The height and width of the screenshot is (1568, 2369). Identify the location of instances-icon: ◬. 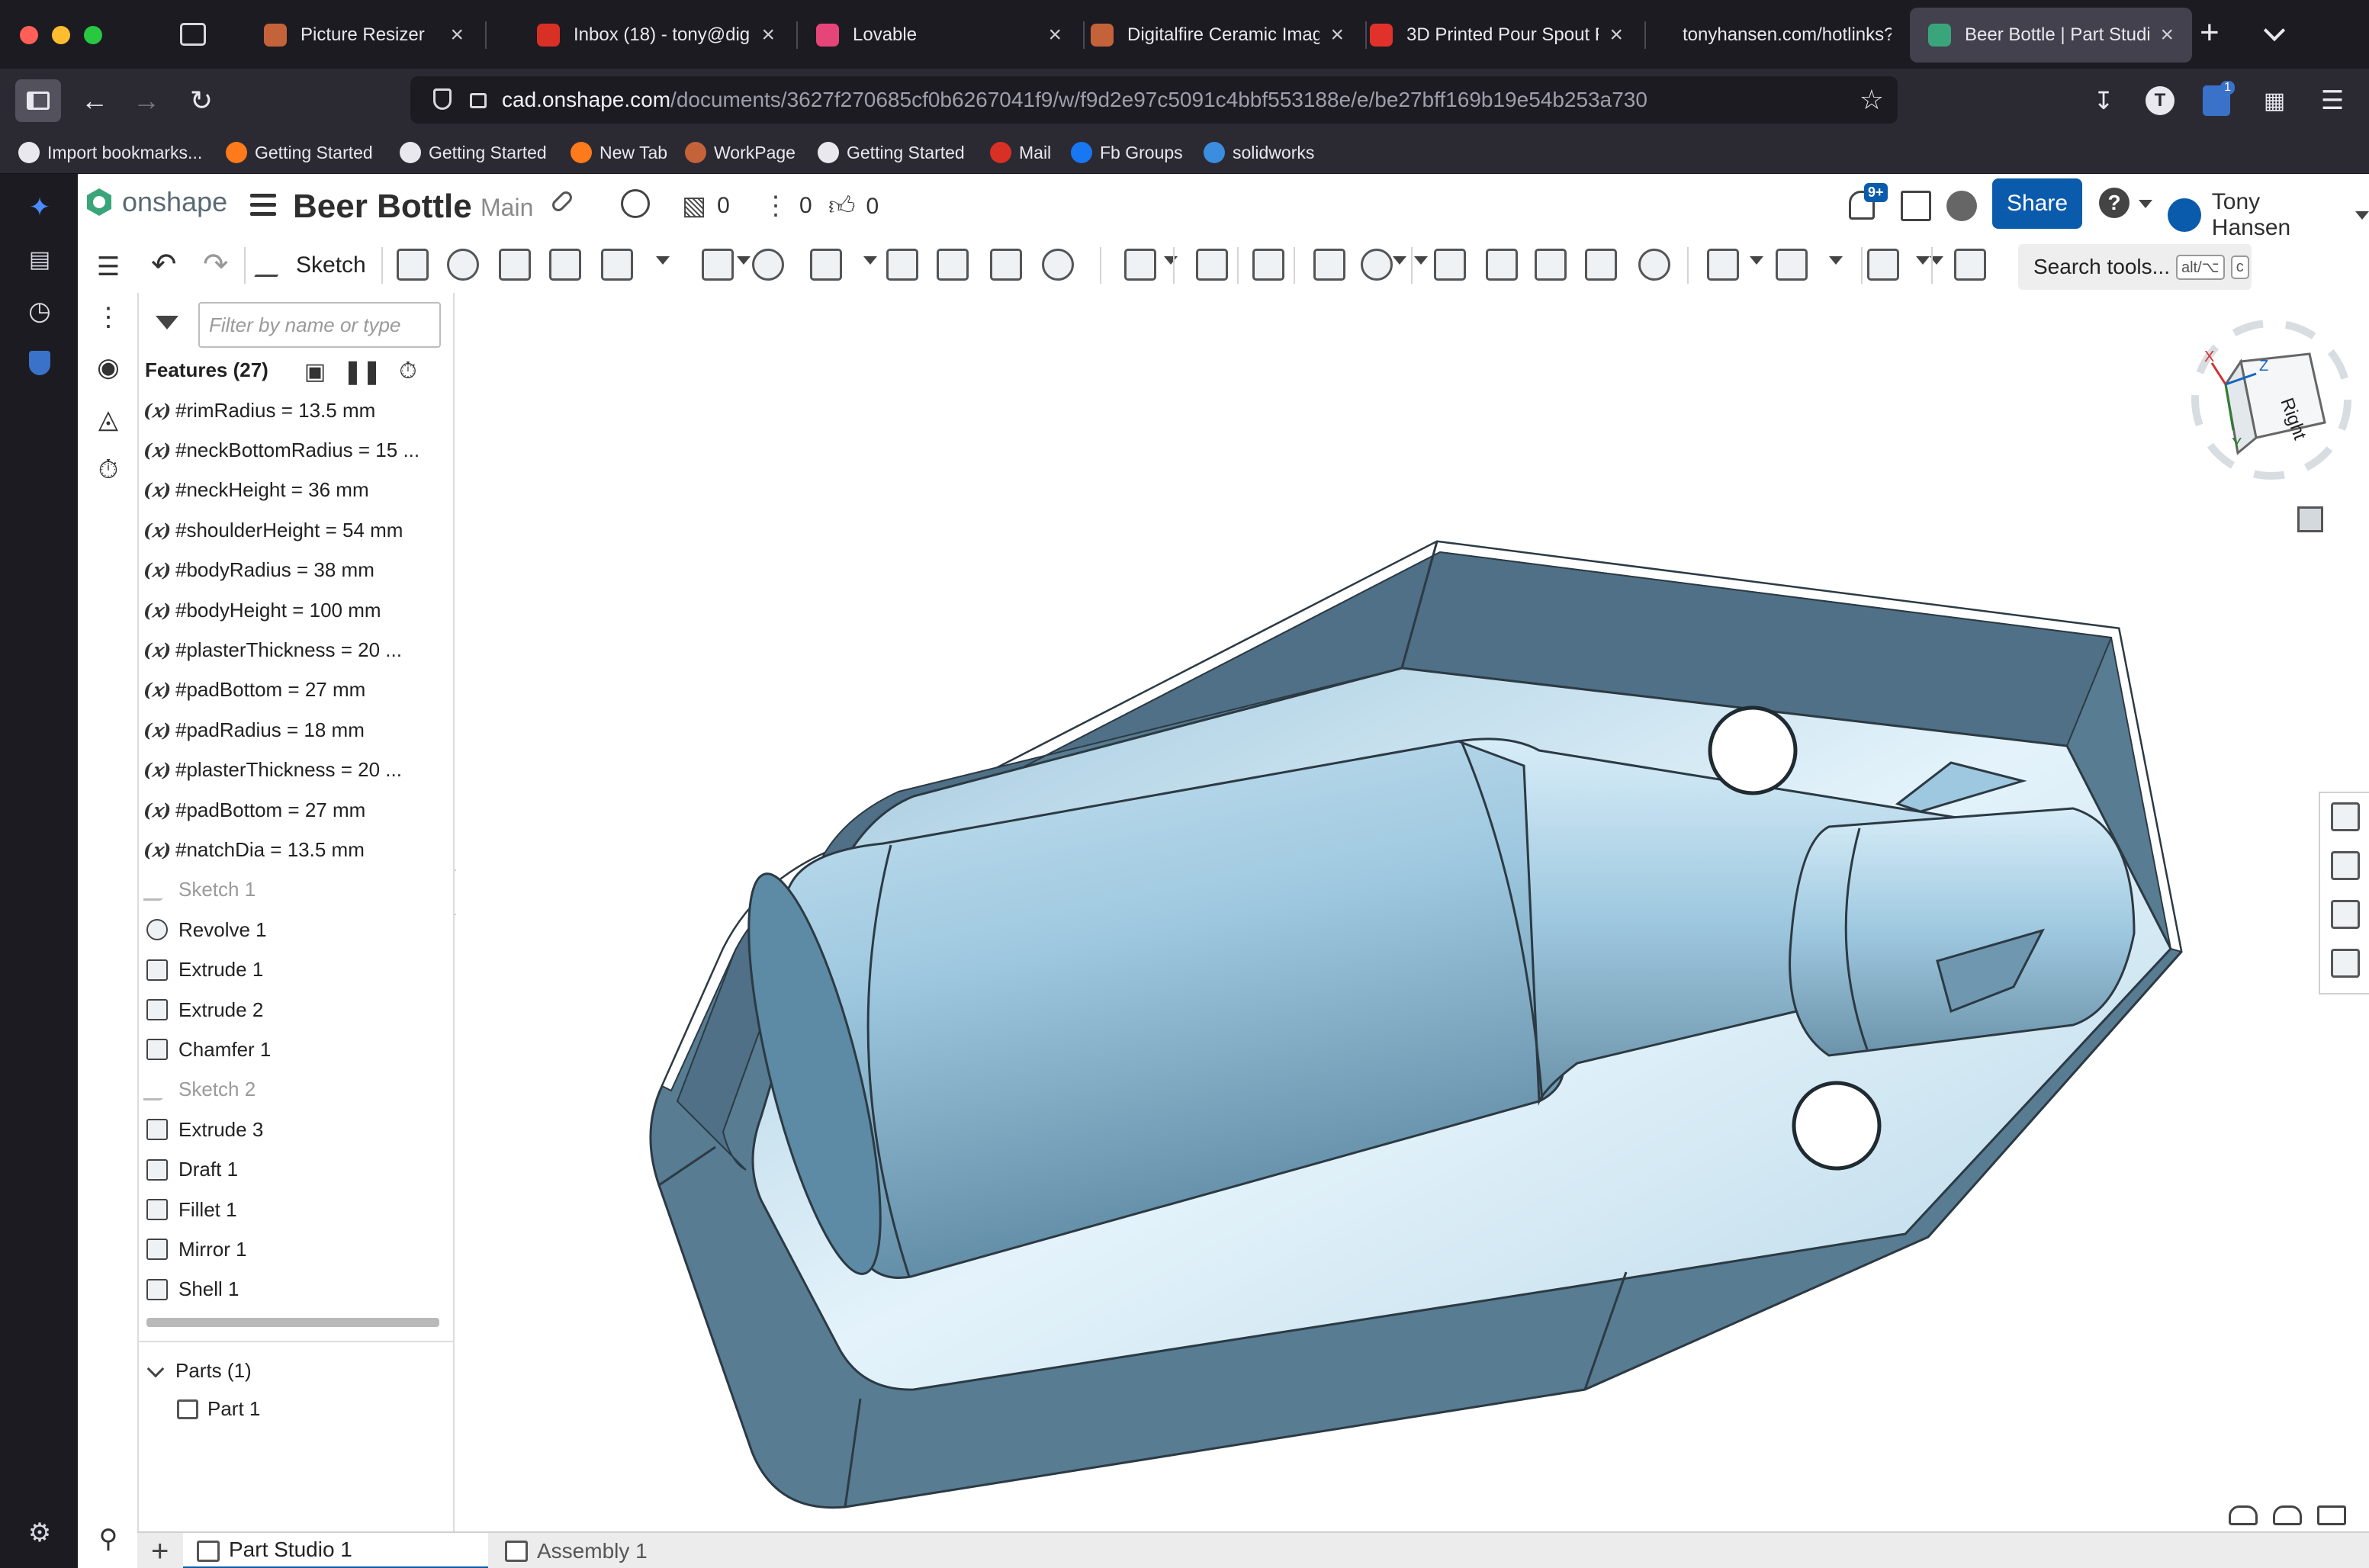
(109, 420).